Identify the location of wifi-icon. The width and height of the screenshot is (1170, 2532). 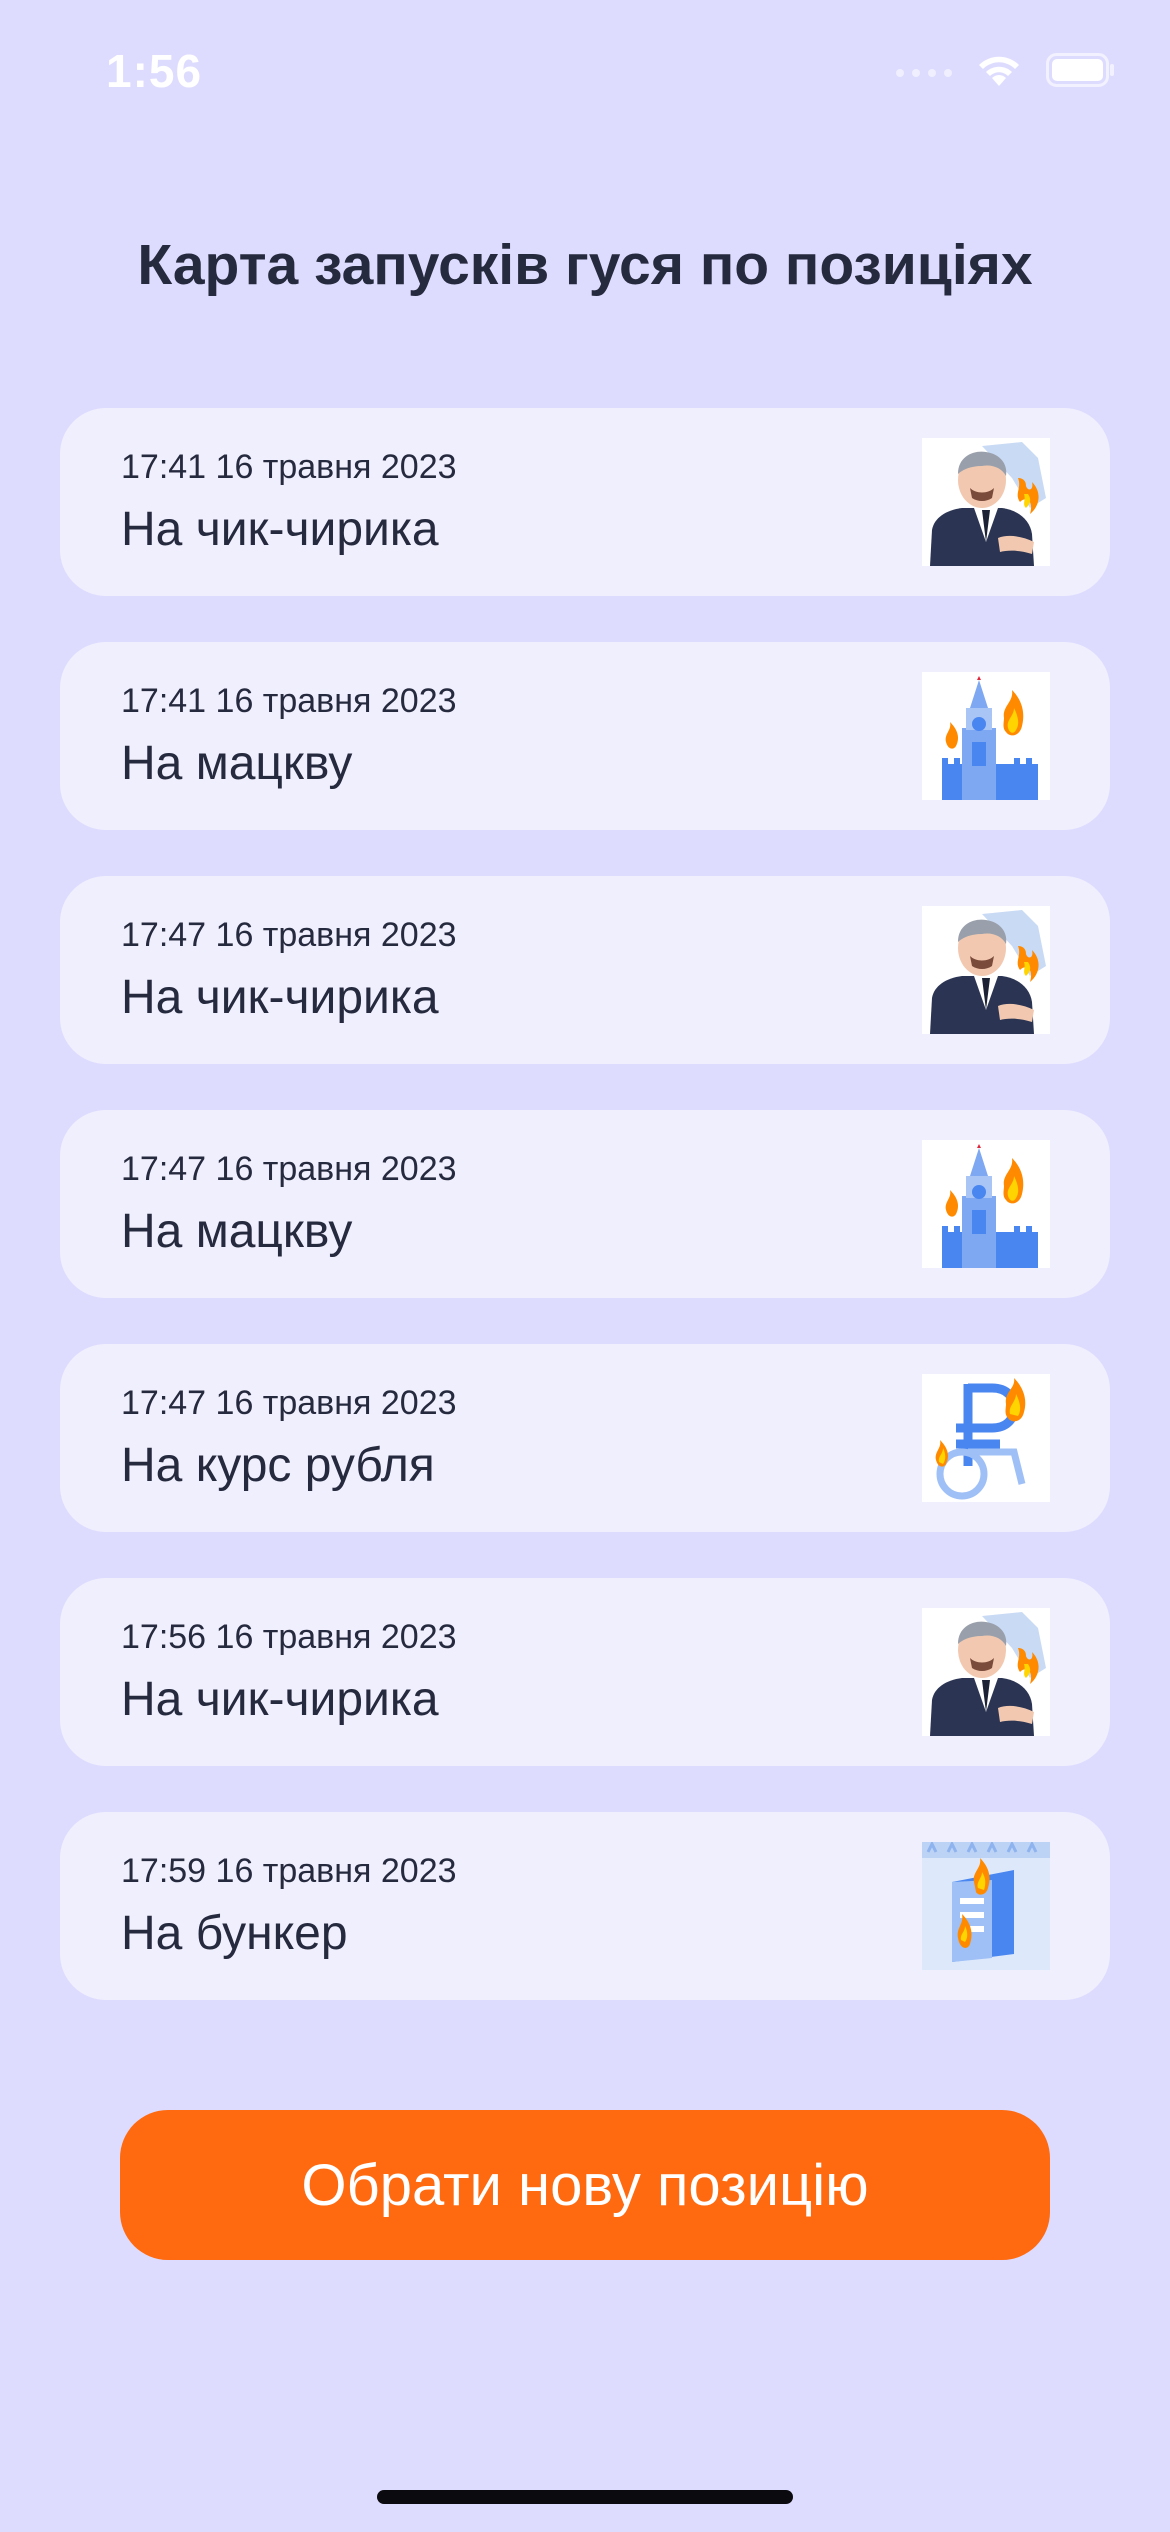
(999, 72).